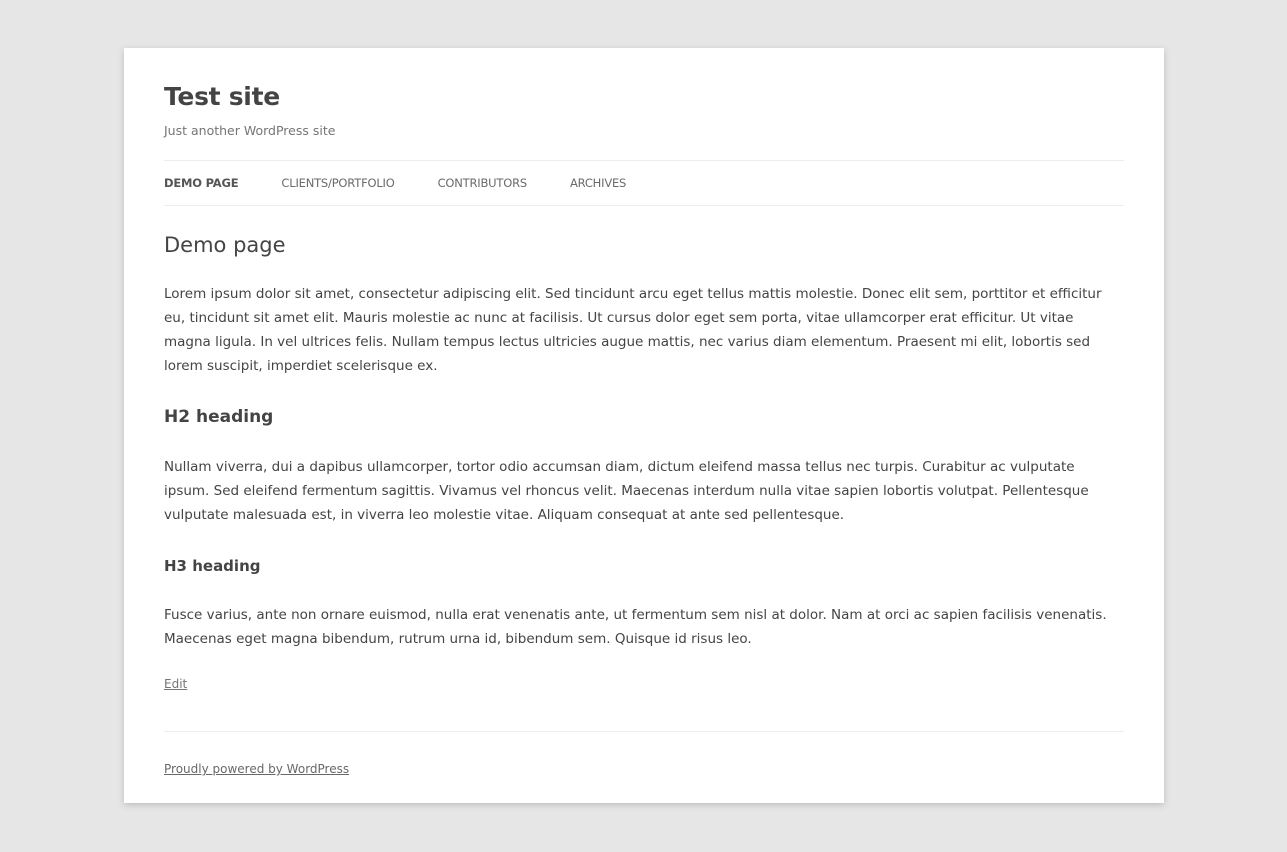 The width and height of the screenshot is (1287, 852). I want to click on site-footer: Proudly powered by WordPress, so click(644, 754).